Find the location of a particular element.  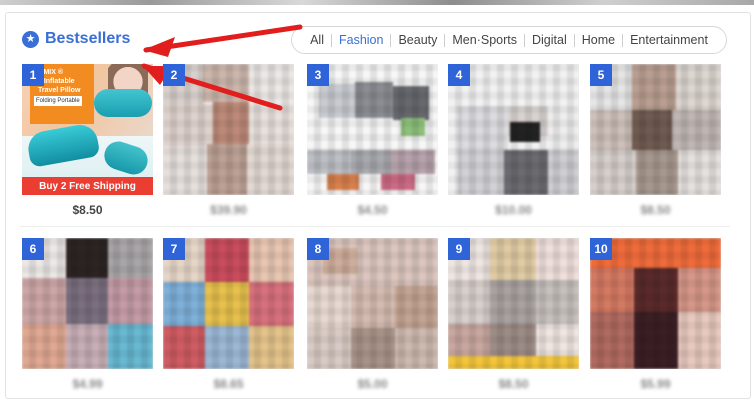

product-price: $4.99 is located at coordinates (87, 384).